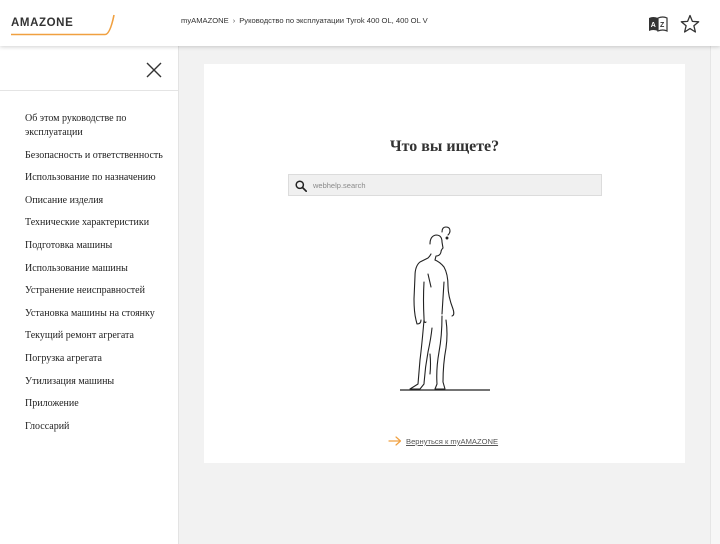  I want to click on thinking-person-illustration, so click(445, 309).